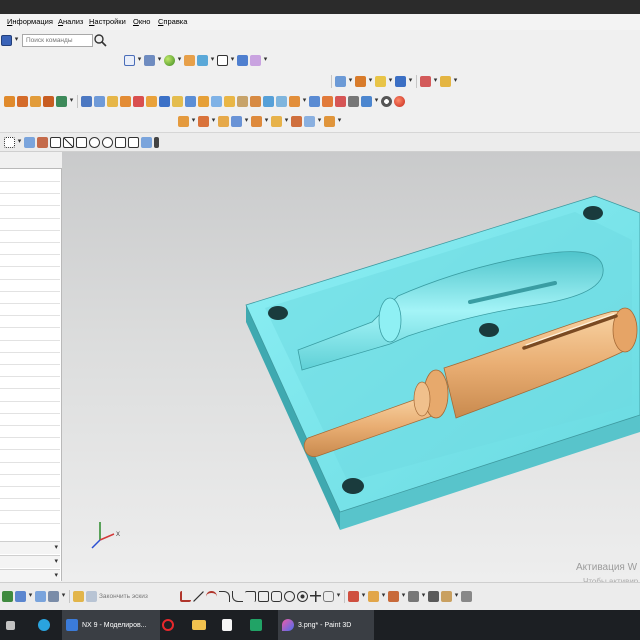 The height and width of the screenshot is (640, 640). What do you see at coordinates (107, 142) in the screenshot?
I see `center-snap-icon` at bounding box center [107, 142].